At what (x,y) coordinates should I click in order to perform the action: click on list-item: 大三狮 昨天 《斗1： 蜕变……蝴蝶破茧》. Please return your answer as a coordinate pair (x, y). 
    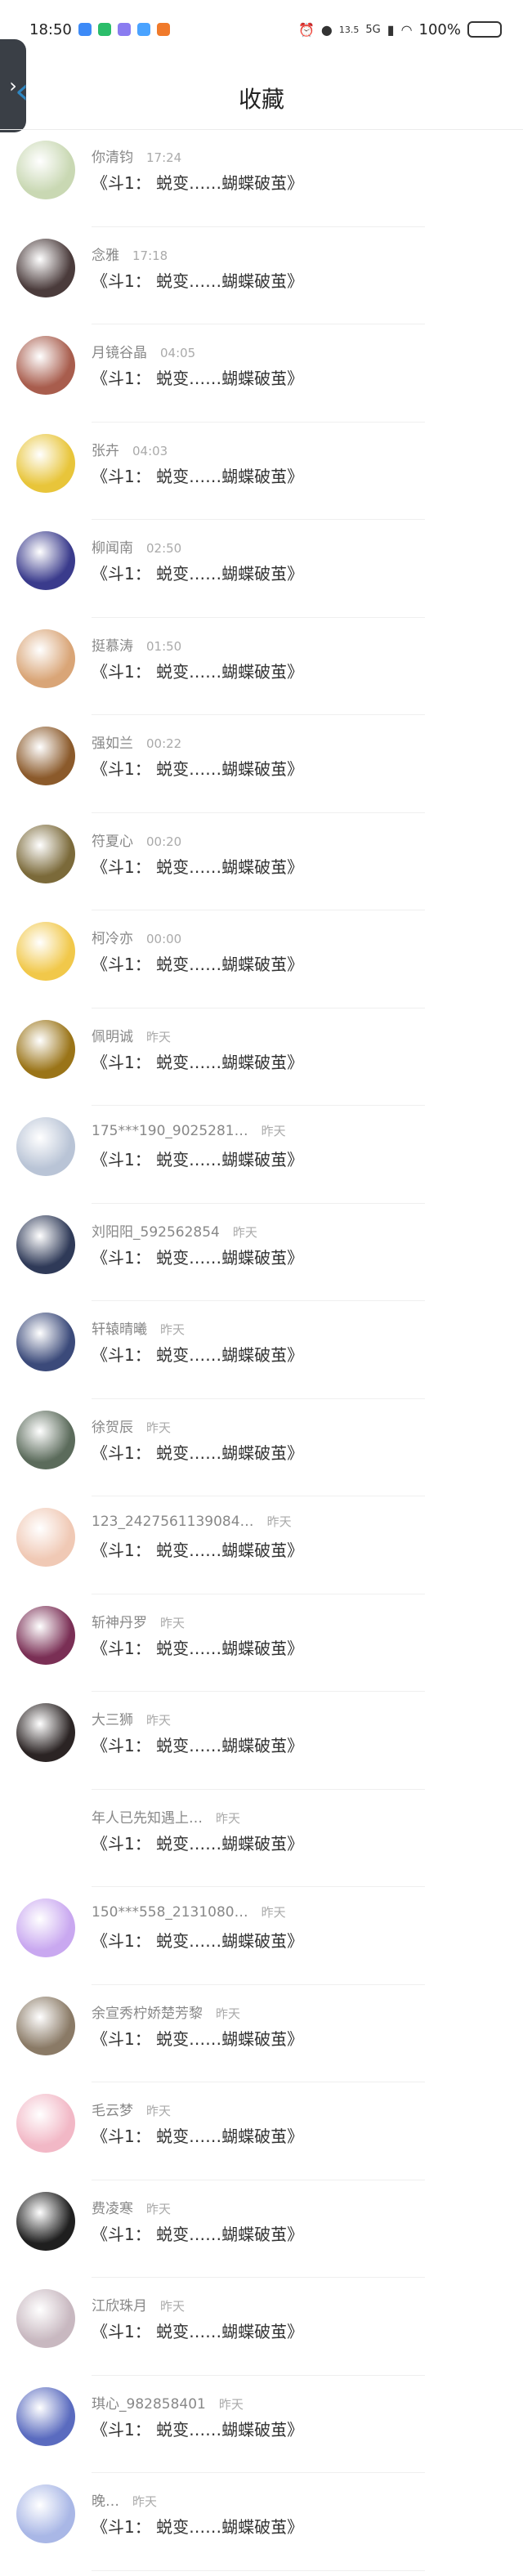
    Looking at the image, I should click on (261, 1741).